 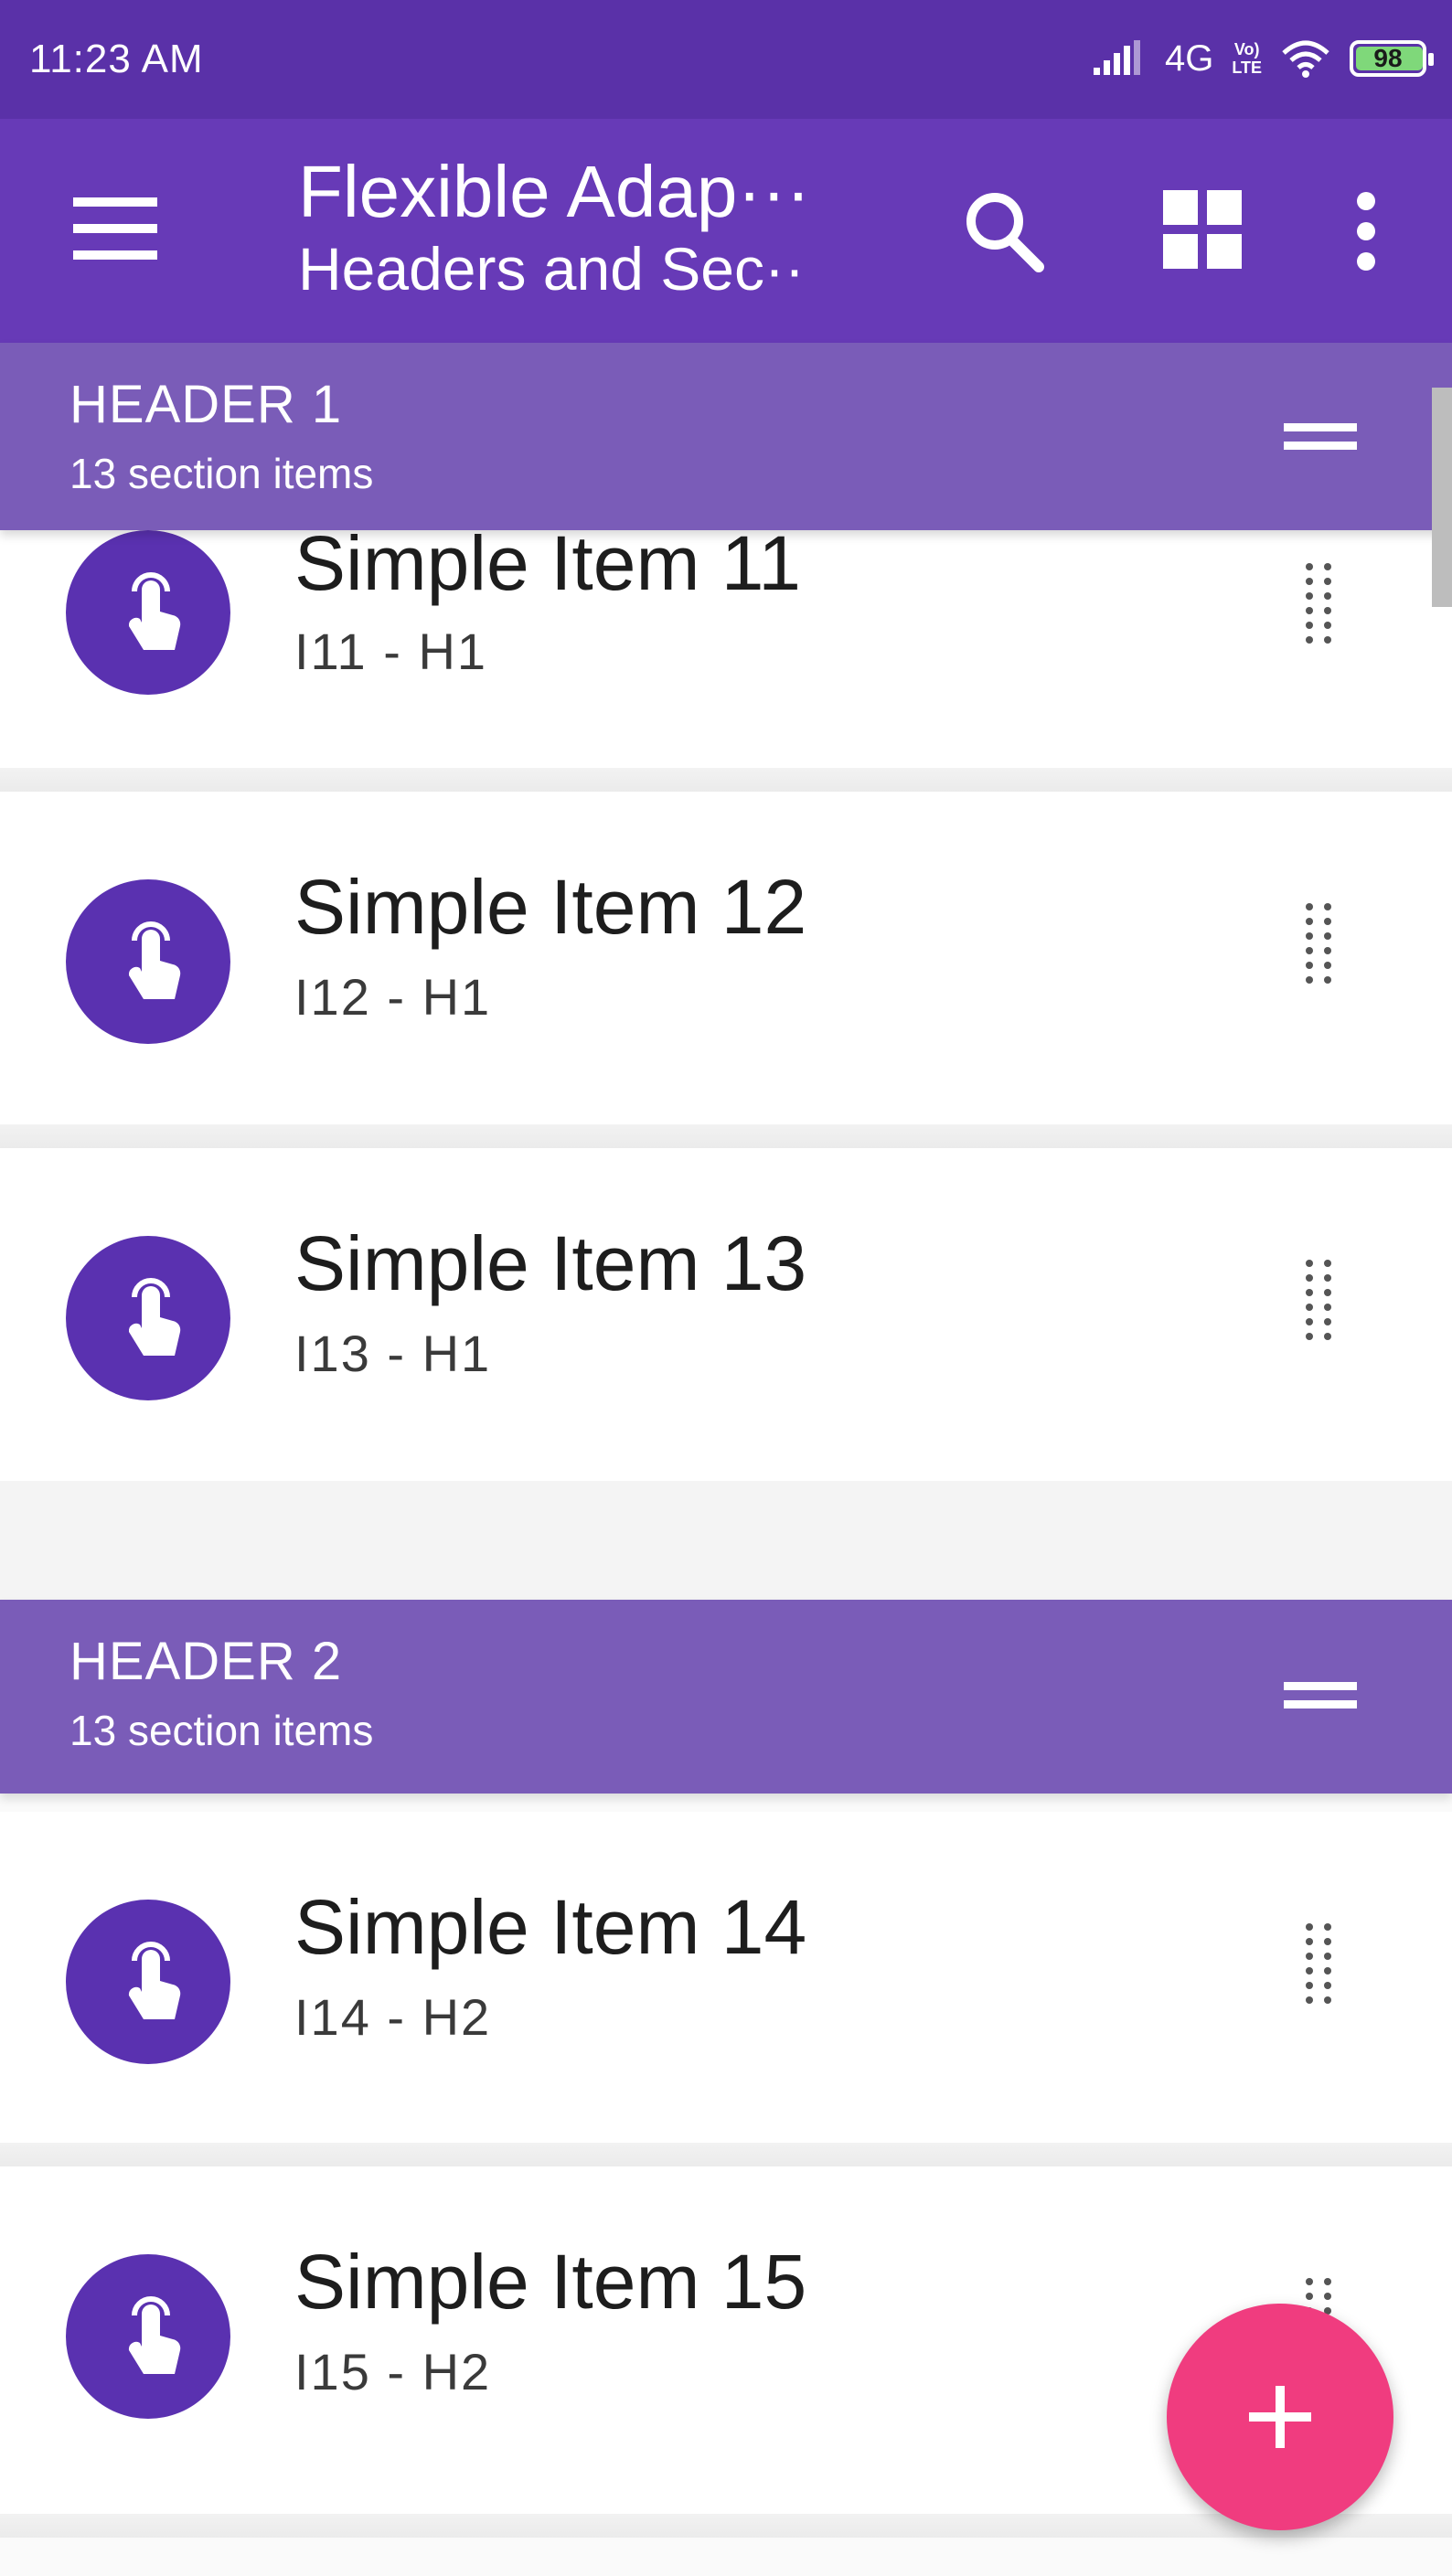 I want to click on volte-bottom: LTE, so click(x=1247, y=68).